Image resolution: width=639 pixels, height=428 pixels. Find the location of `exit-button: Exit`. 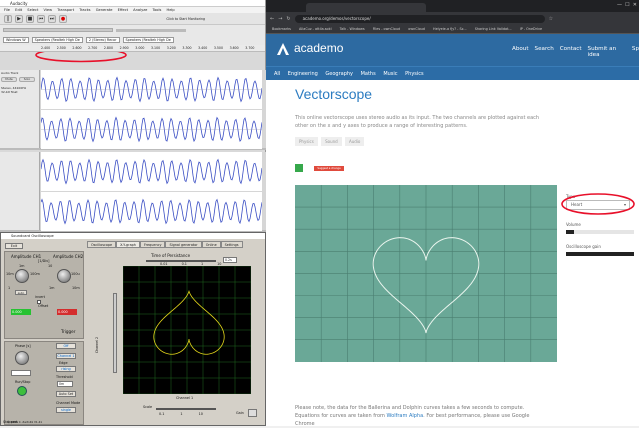

exit-button: Exit is located at coordinates (14, 246).